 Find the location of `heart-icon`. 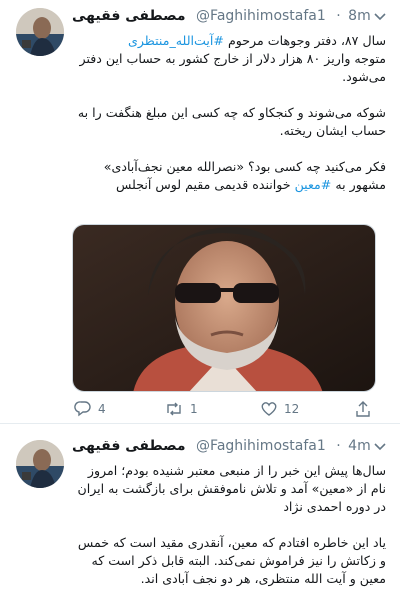

heart-icon is located at coordinates (269, 409).